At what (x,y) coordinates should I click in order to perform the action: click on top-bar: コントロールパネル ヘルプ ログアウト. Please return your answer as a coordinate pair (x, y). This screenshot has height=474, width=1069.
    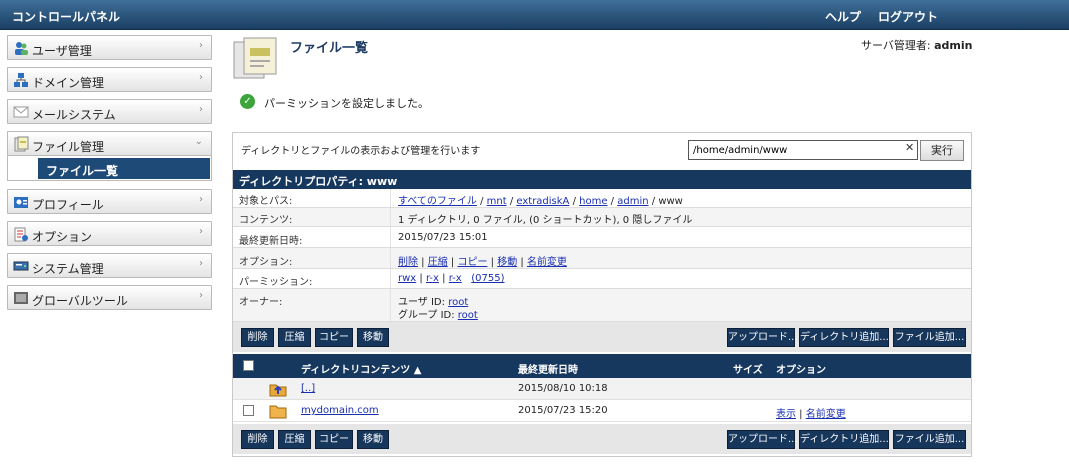
    Looking at the image, I should click on (534, 15).